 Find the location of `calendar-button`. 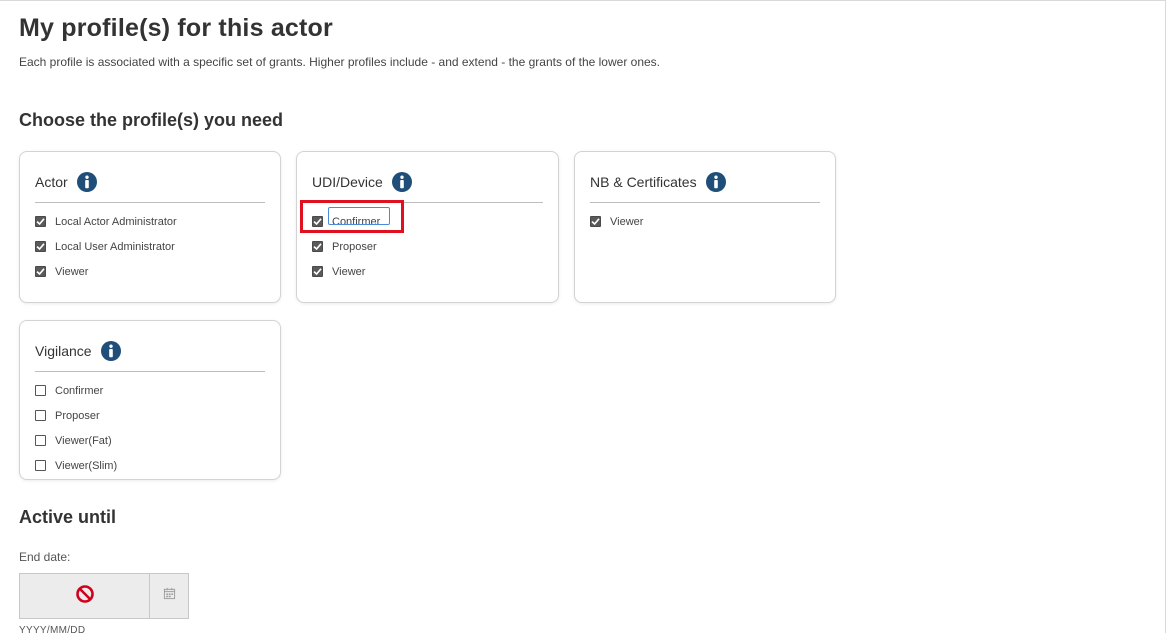

calendar-button is located at coordinates (169, 596).